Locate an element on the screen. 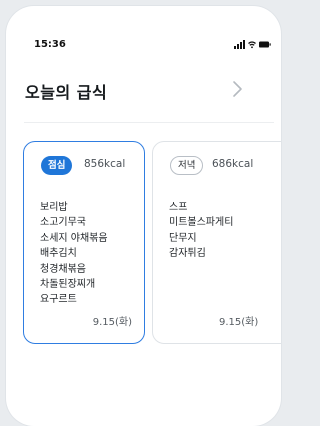 Image resolution: width=320 pixels, height=426 pixels. status-time: 15:36 is located at coordinates (50, 44).